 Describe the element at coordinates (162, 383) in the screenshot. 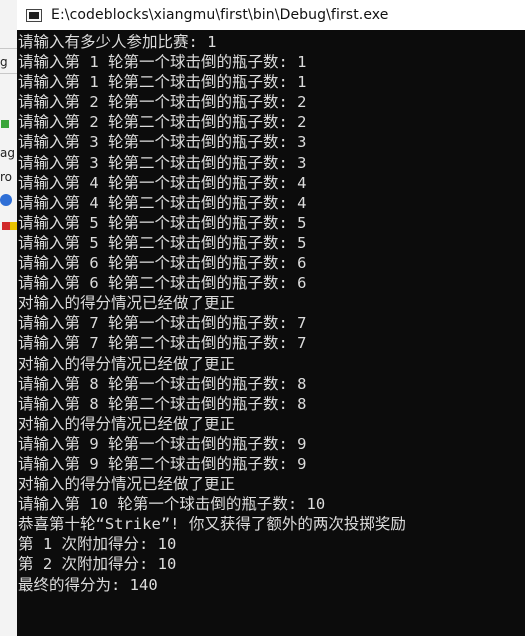

I see `console-line: 请输入第 8 轮第一个球击倒的瓶子数: 8` at that location.